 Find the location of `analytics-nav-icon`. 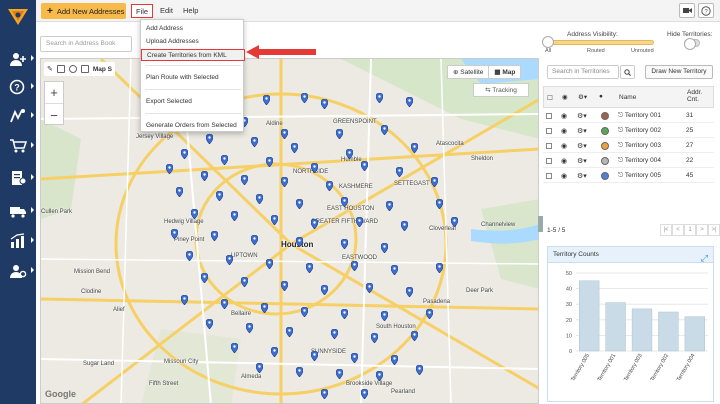

analytics-nav-icon is located at coordinates (18, 241).